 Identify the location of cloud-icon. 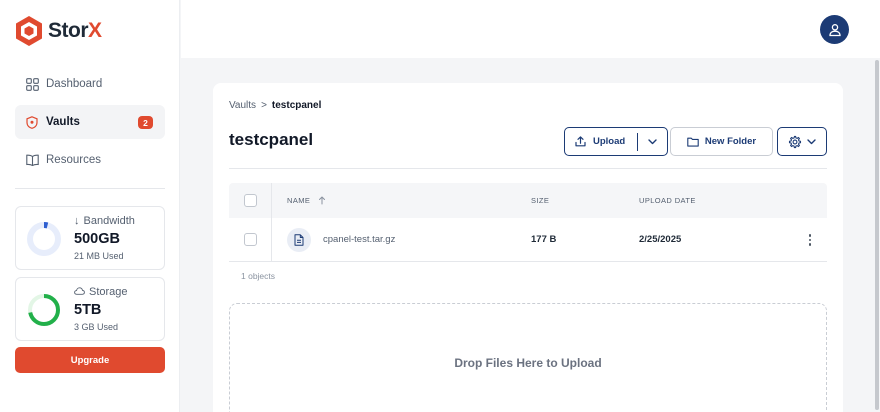
(79, 292).